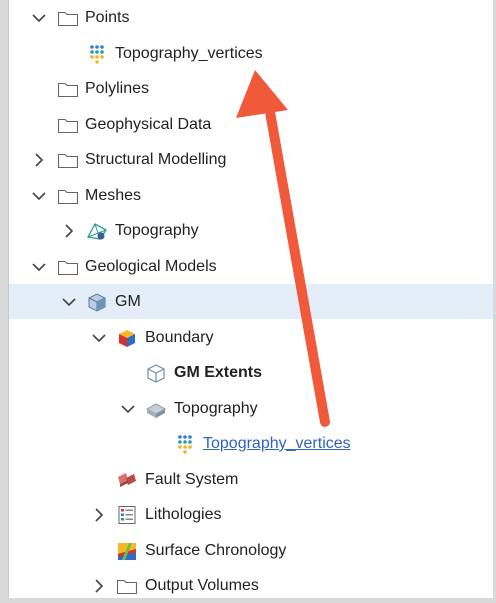 The height and width of the screenshot is (603, 496). What do you see at coordinates (189, 53) in the screenshot?
I see `tree-item-label: Topography_vertices` at bounding box center [189, 53].